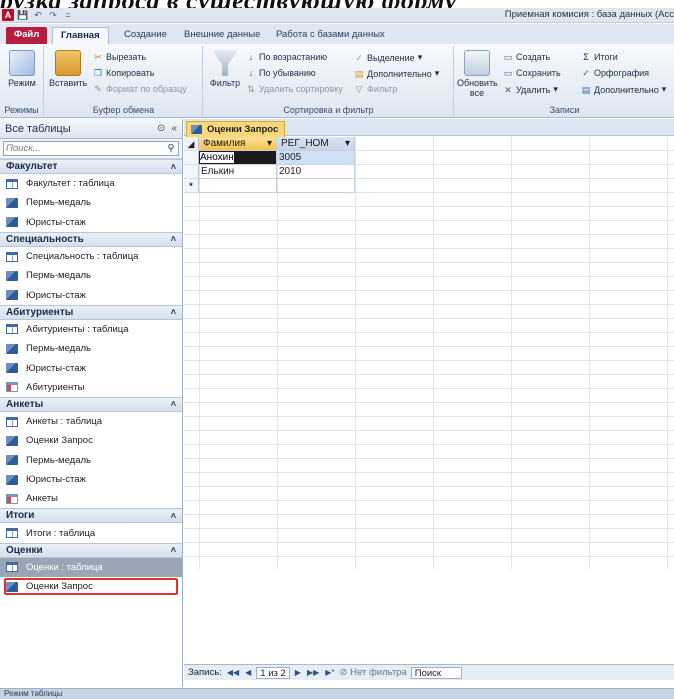  I want to click on new-record-button: ▭ Создать, so click(526, 57).